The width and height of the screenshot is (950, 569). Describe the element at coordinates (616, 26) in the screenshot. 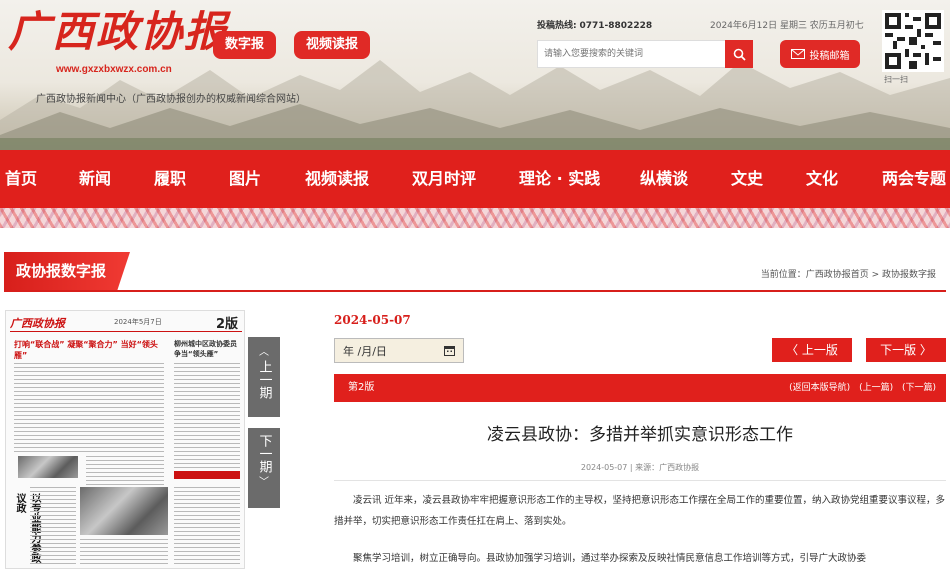

I see `hotline-number: 0771-8802228` at that location.